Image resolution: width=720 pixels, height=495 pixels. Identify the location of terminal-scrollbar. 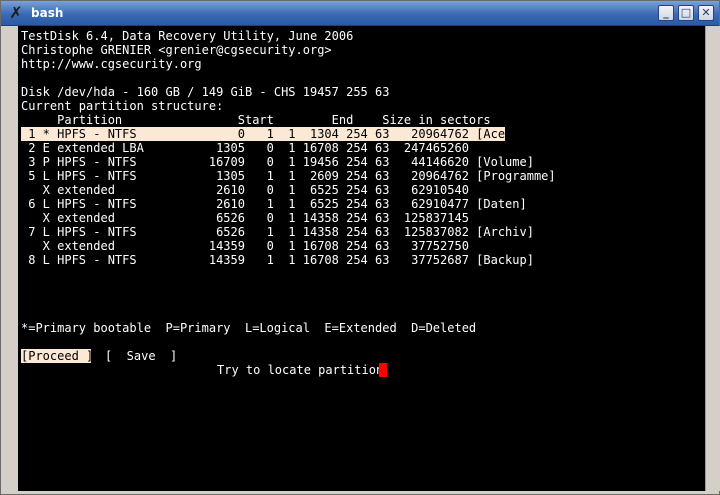
(712, 258).